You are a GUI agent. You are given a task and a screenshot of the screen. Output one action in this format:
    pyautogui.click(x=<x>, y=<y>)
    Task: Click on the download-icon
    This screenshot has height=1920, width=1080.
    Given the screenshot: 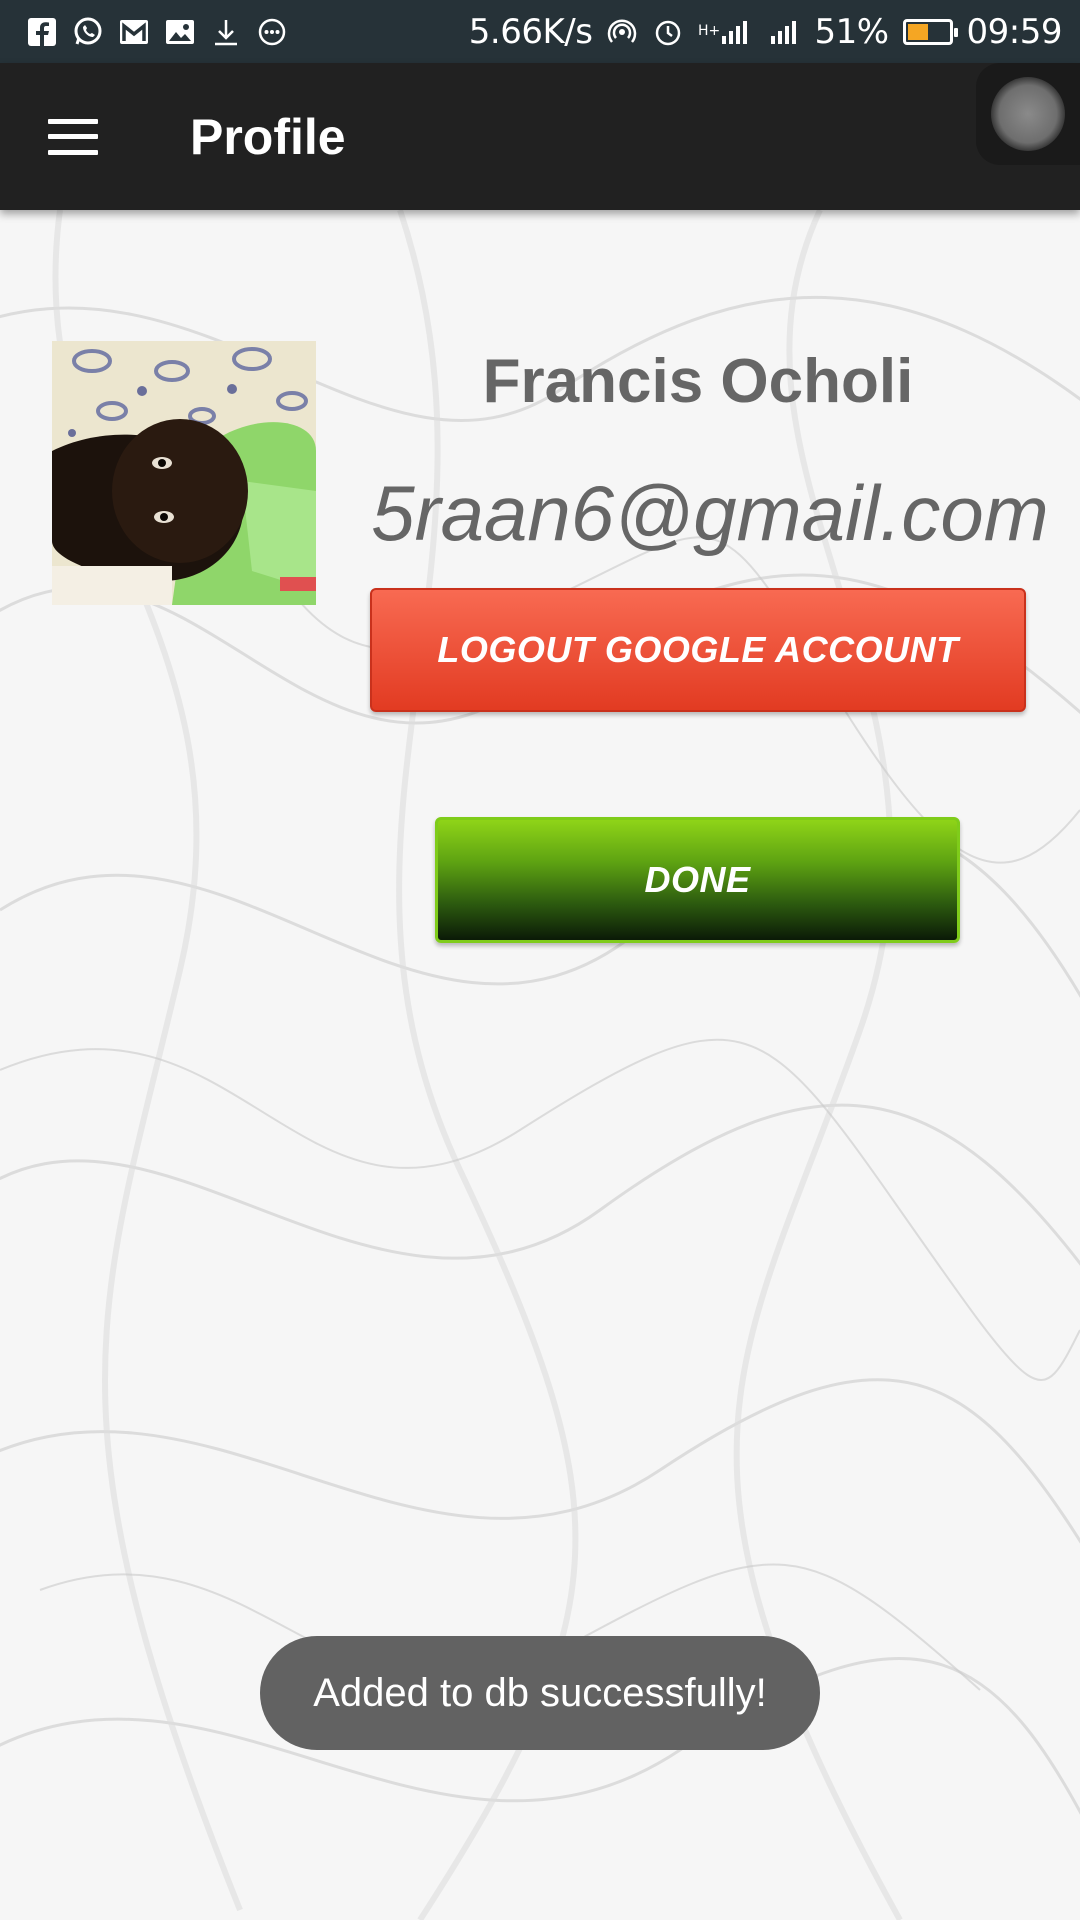 What is the action you would take?
    pyautogui.click(x=226, y=32)
    